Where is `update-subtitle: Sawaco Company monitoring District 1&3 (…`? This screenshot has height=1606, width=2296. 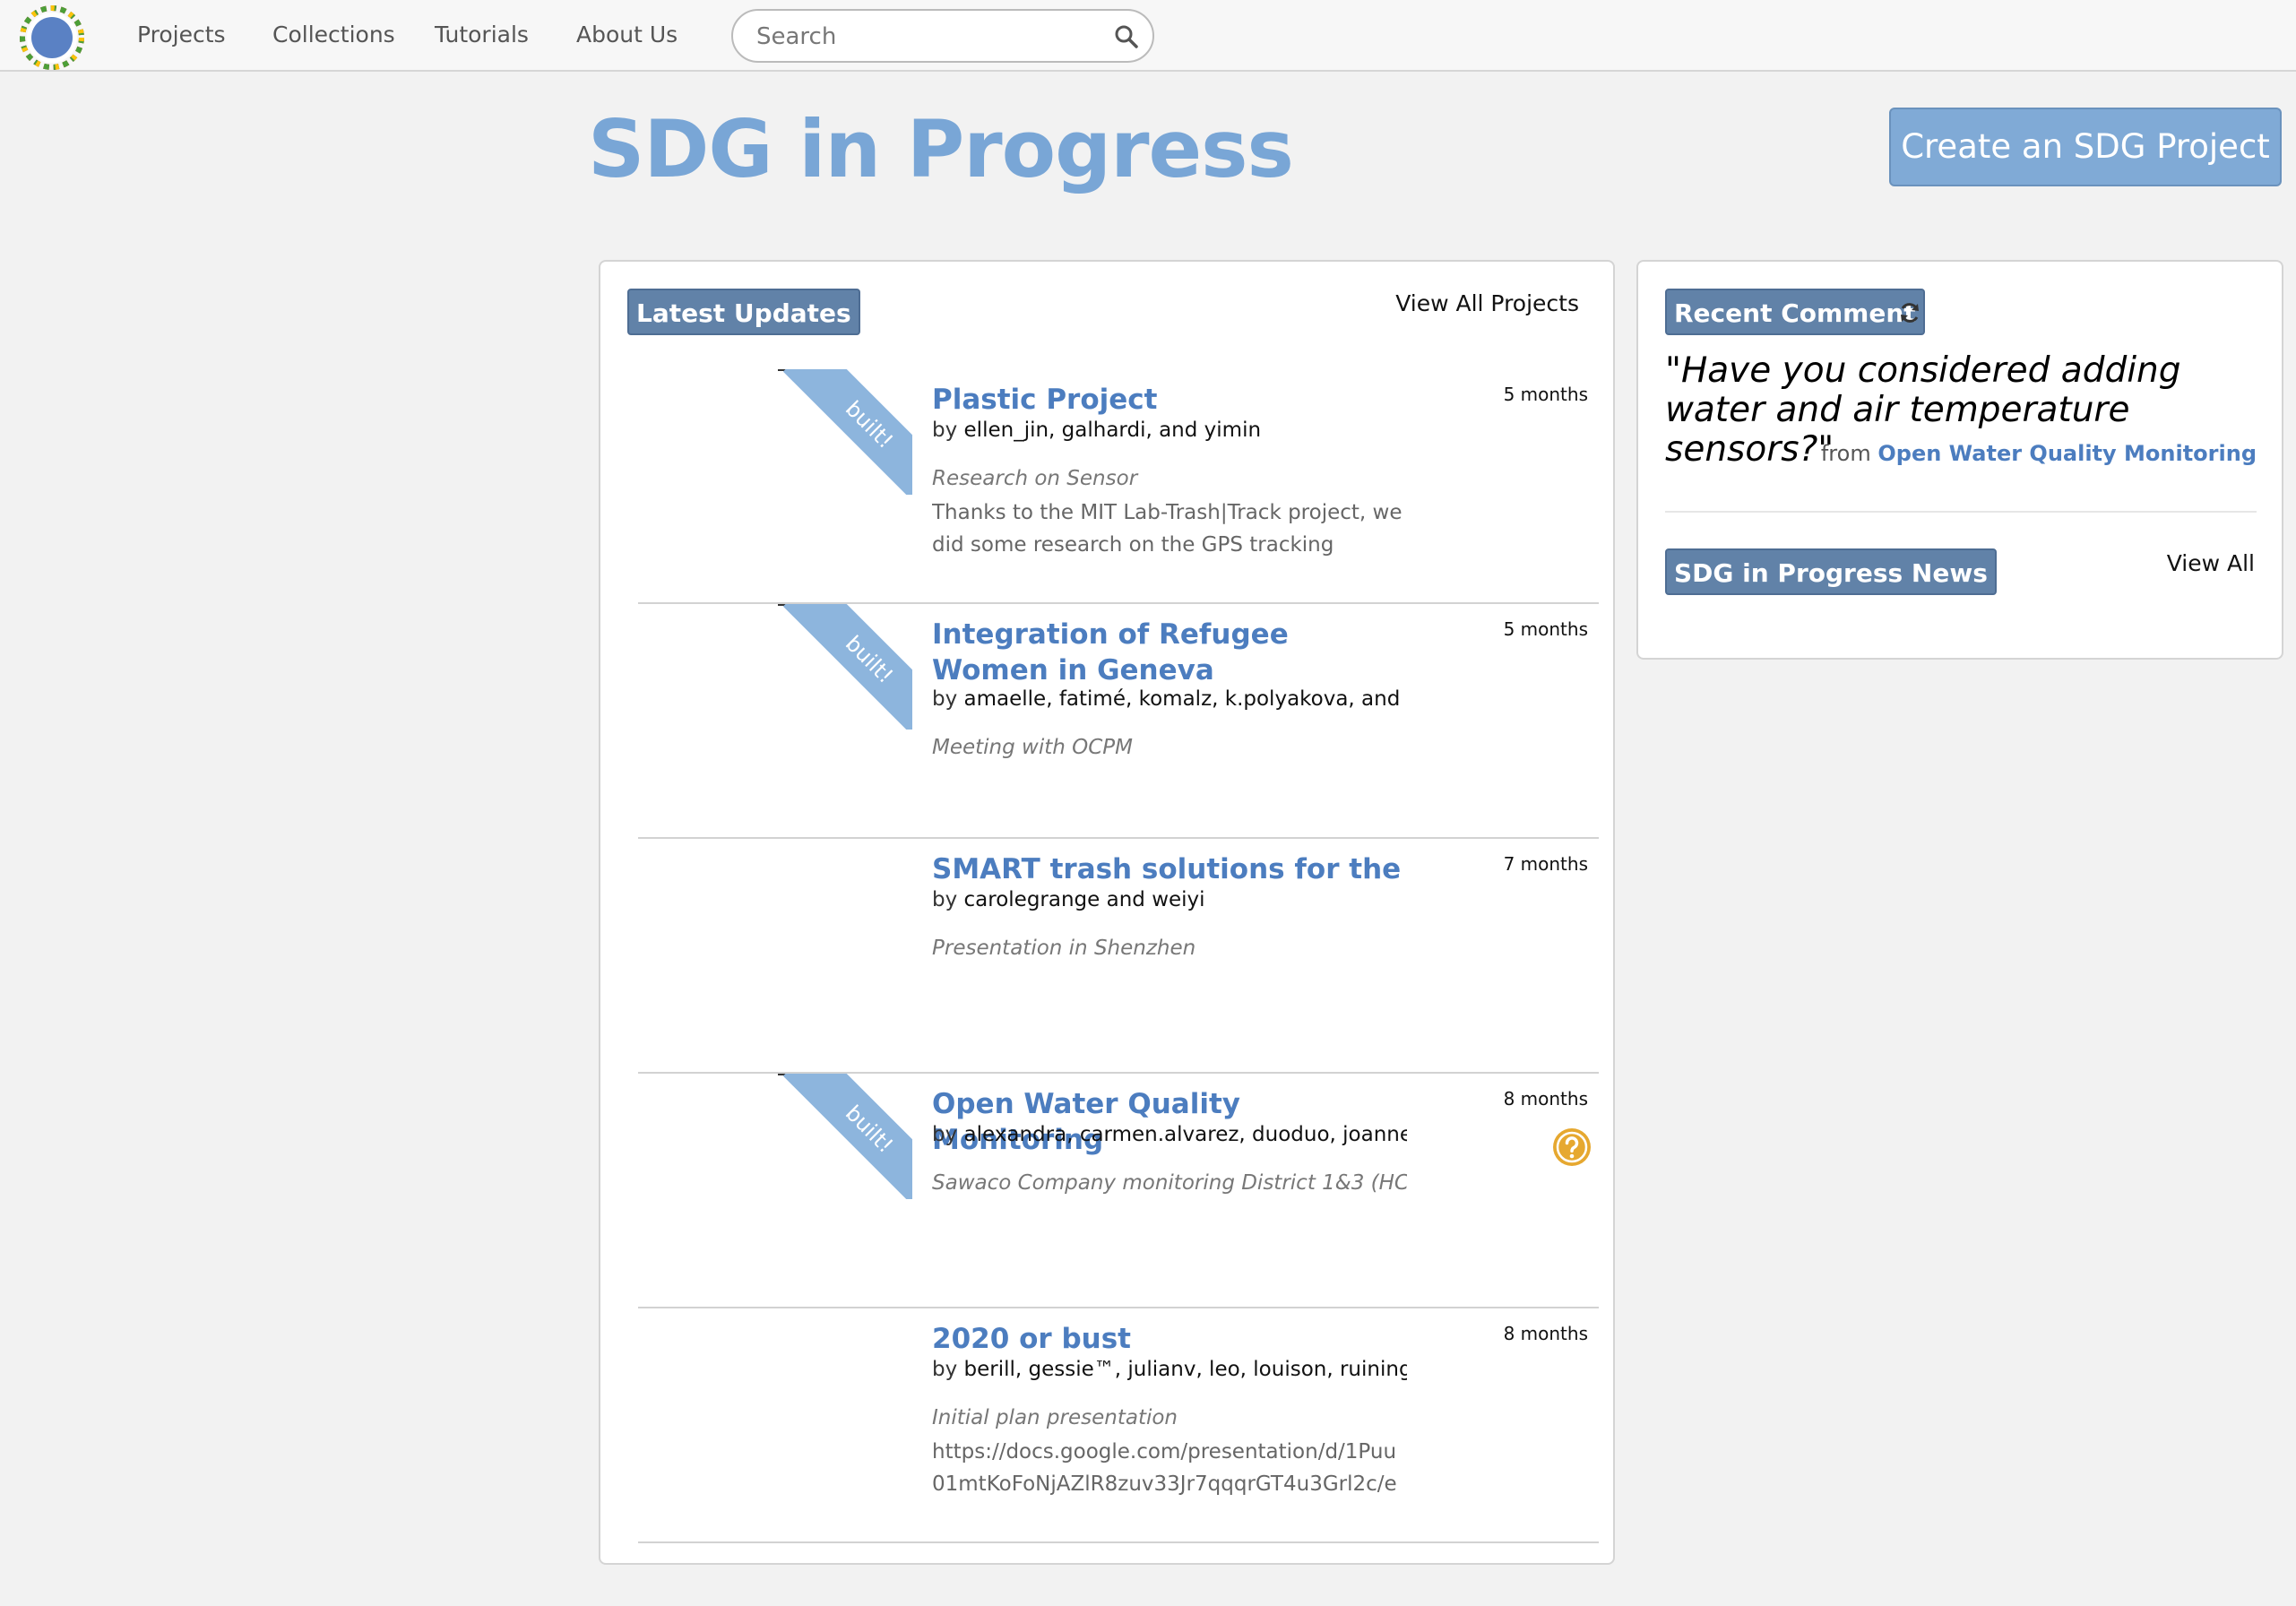
update-subtitle: Sawaco Company monitoring District 1&3 (… is located at coordinates (1169, 1183).